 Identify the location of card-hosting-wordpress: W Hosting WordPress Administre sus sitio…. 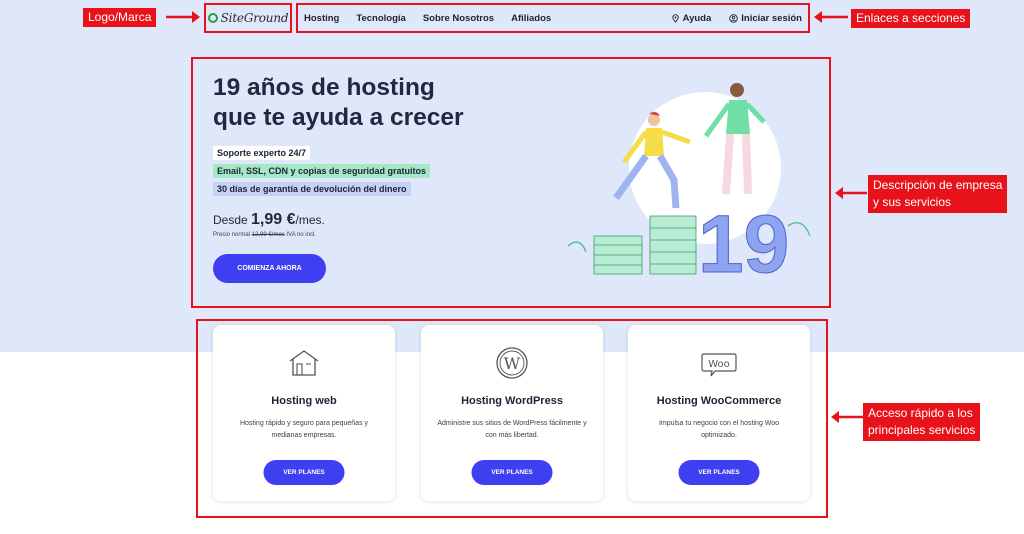
(512, 413).